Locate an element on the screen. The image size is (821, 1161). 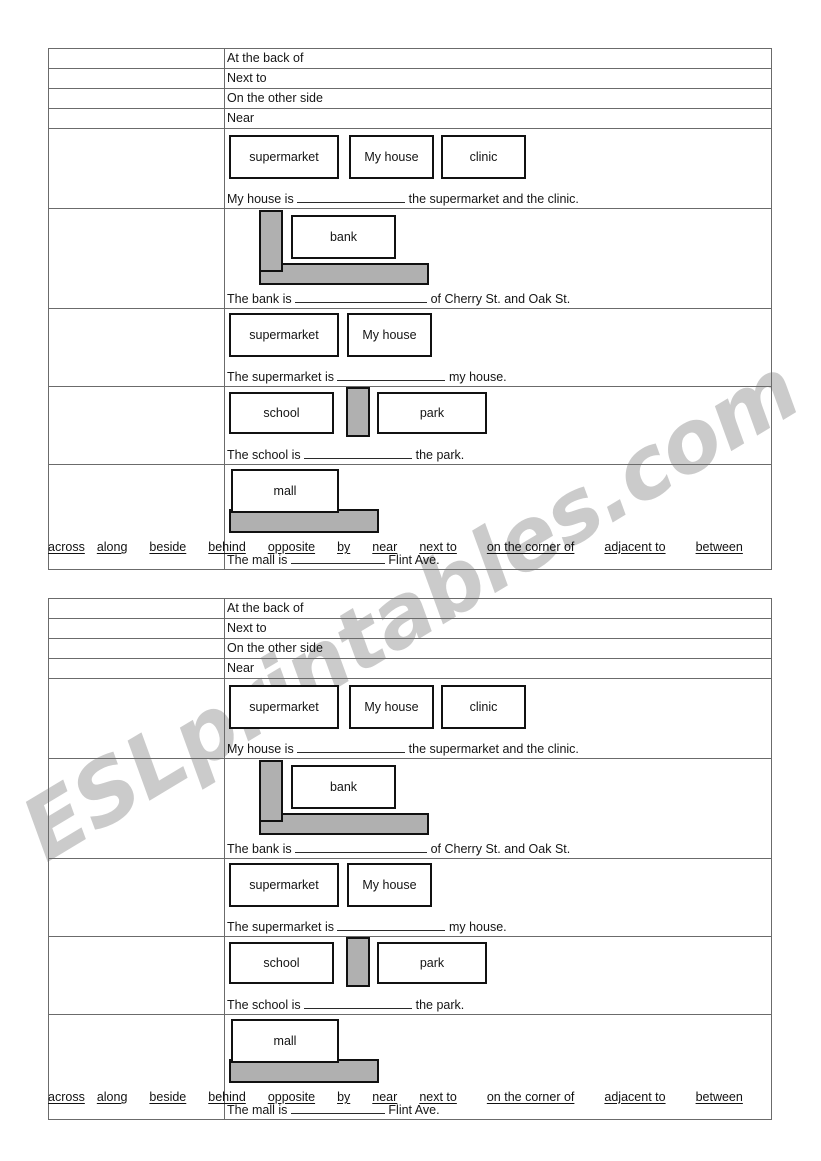
preposition-label: At the back of is located at coordinates (265, 608).